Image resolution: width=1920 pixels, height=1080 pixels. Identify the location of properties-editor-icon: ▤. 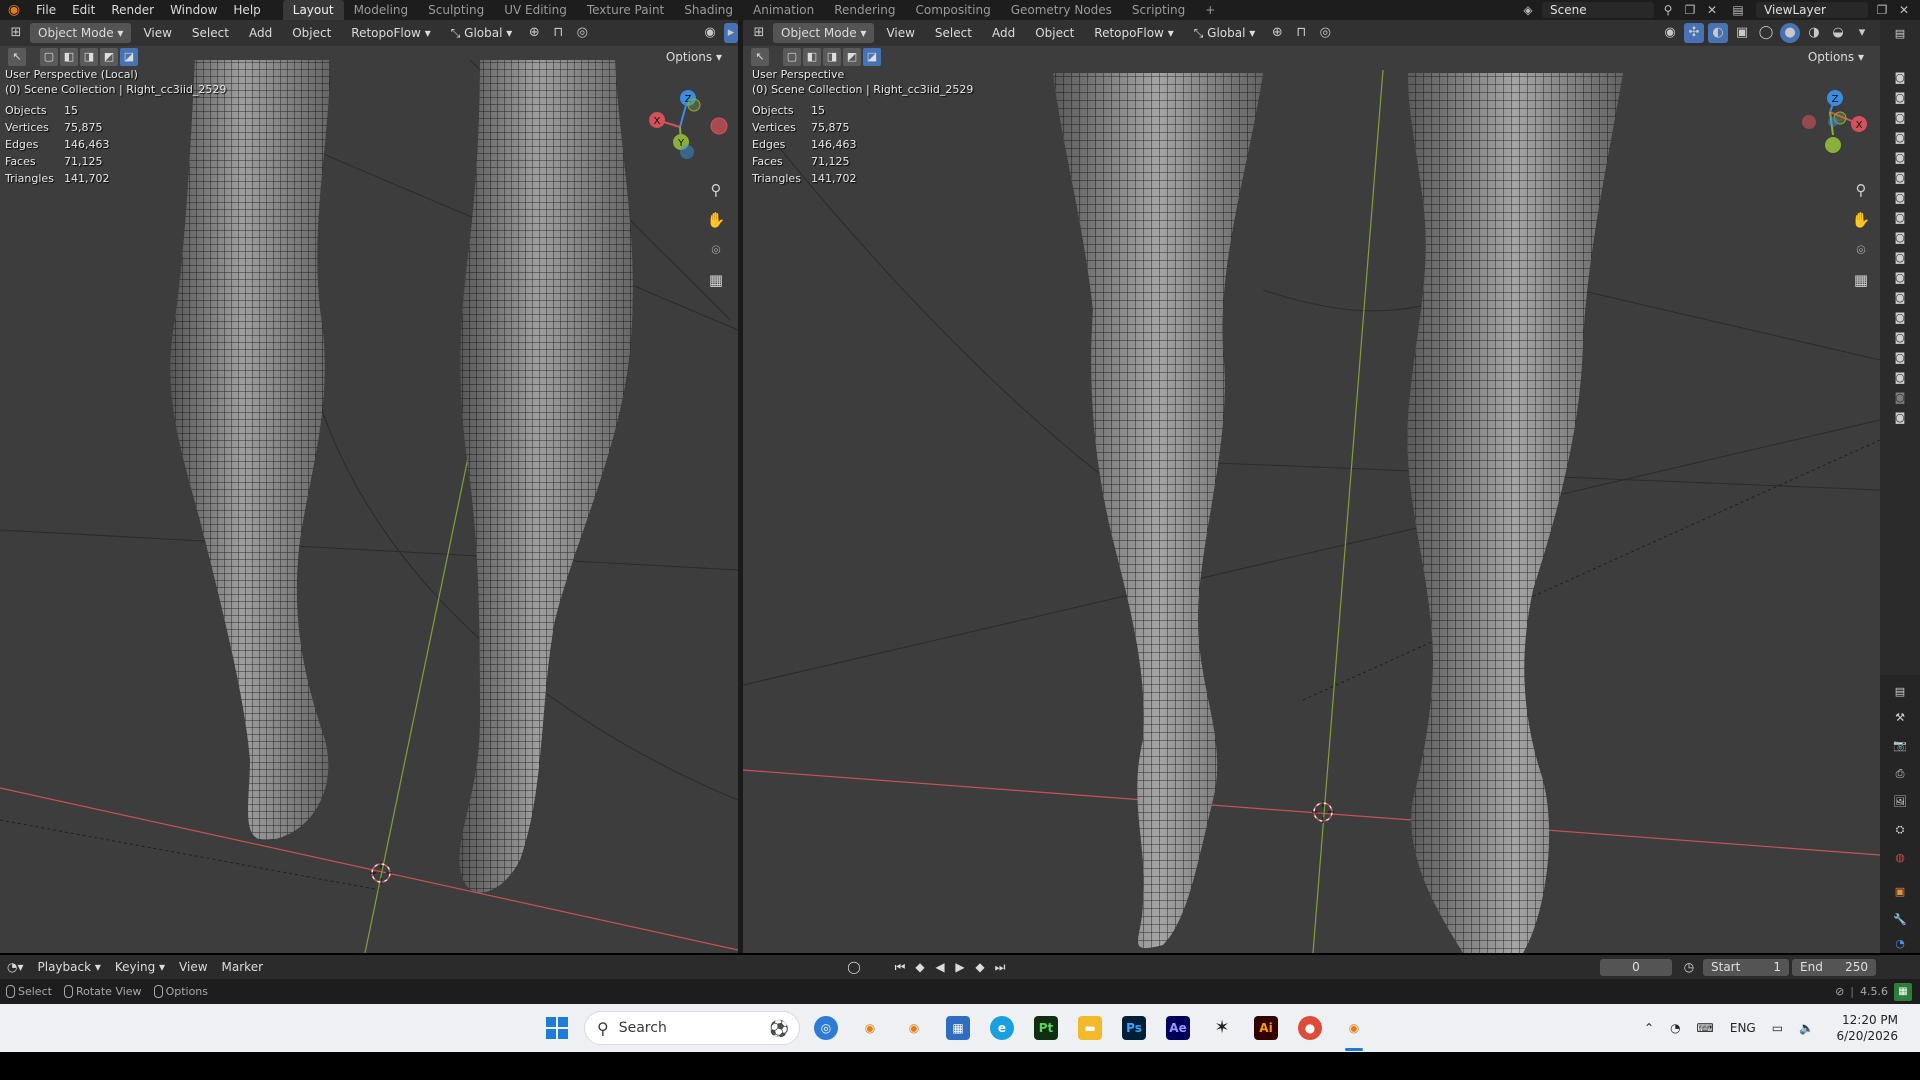
(1900, 692).